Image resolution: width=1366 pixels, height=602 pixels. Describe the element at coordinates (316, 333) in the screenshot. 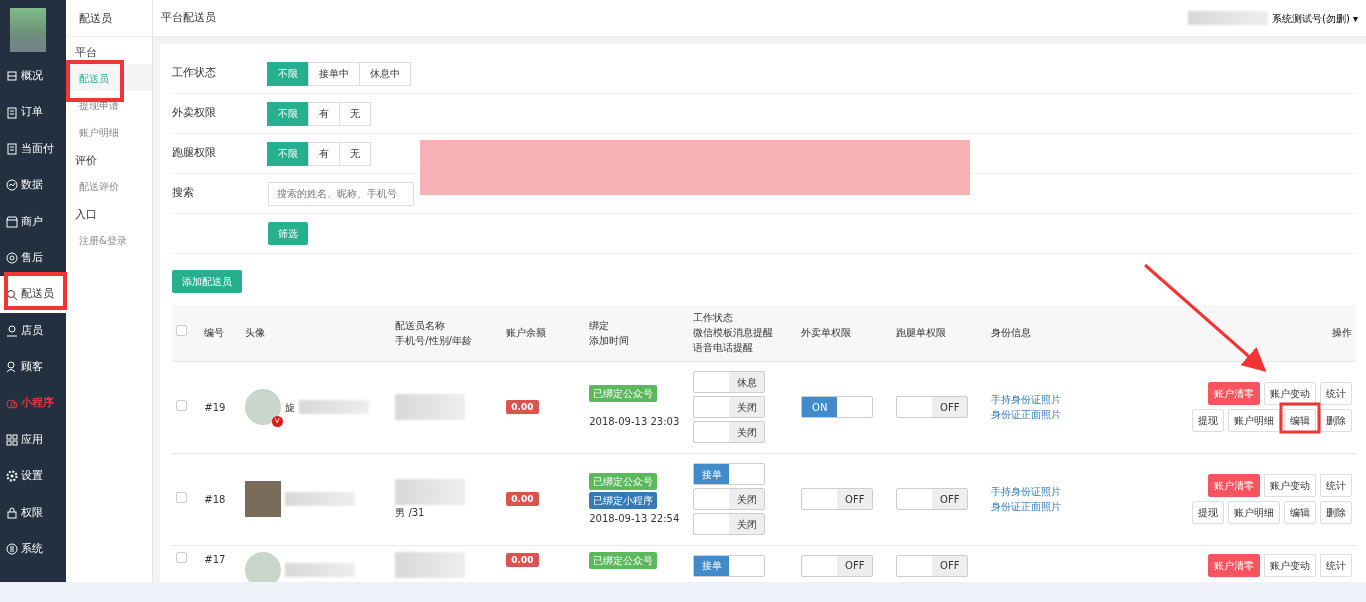

I see `column-header: 头像` at that location.